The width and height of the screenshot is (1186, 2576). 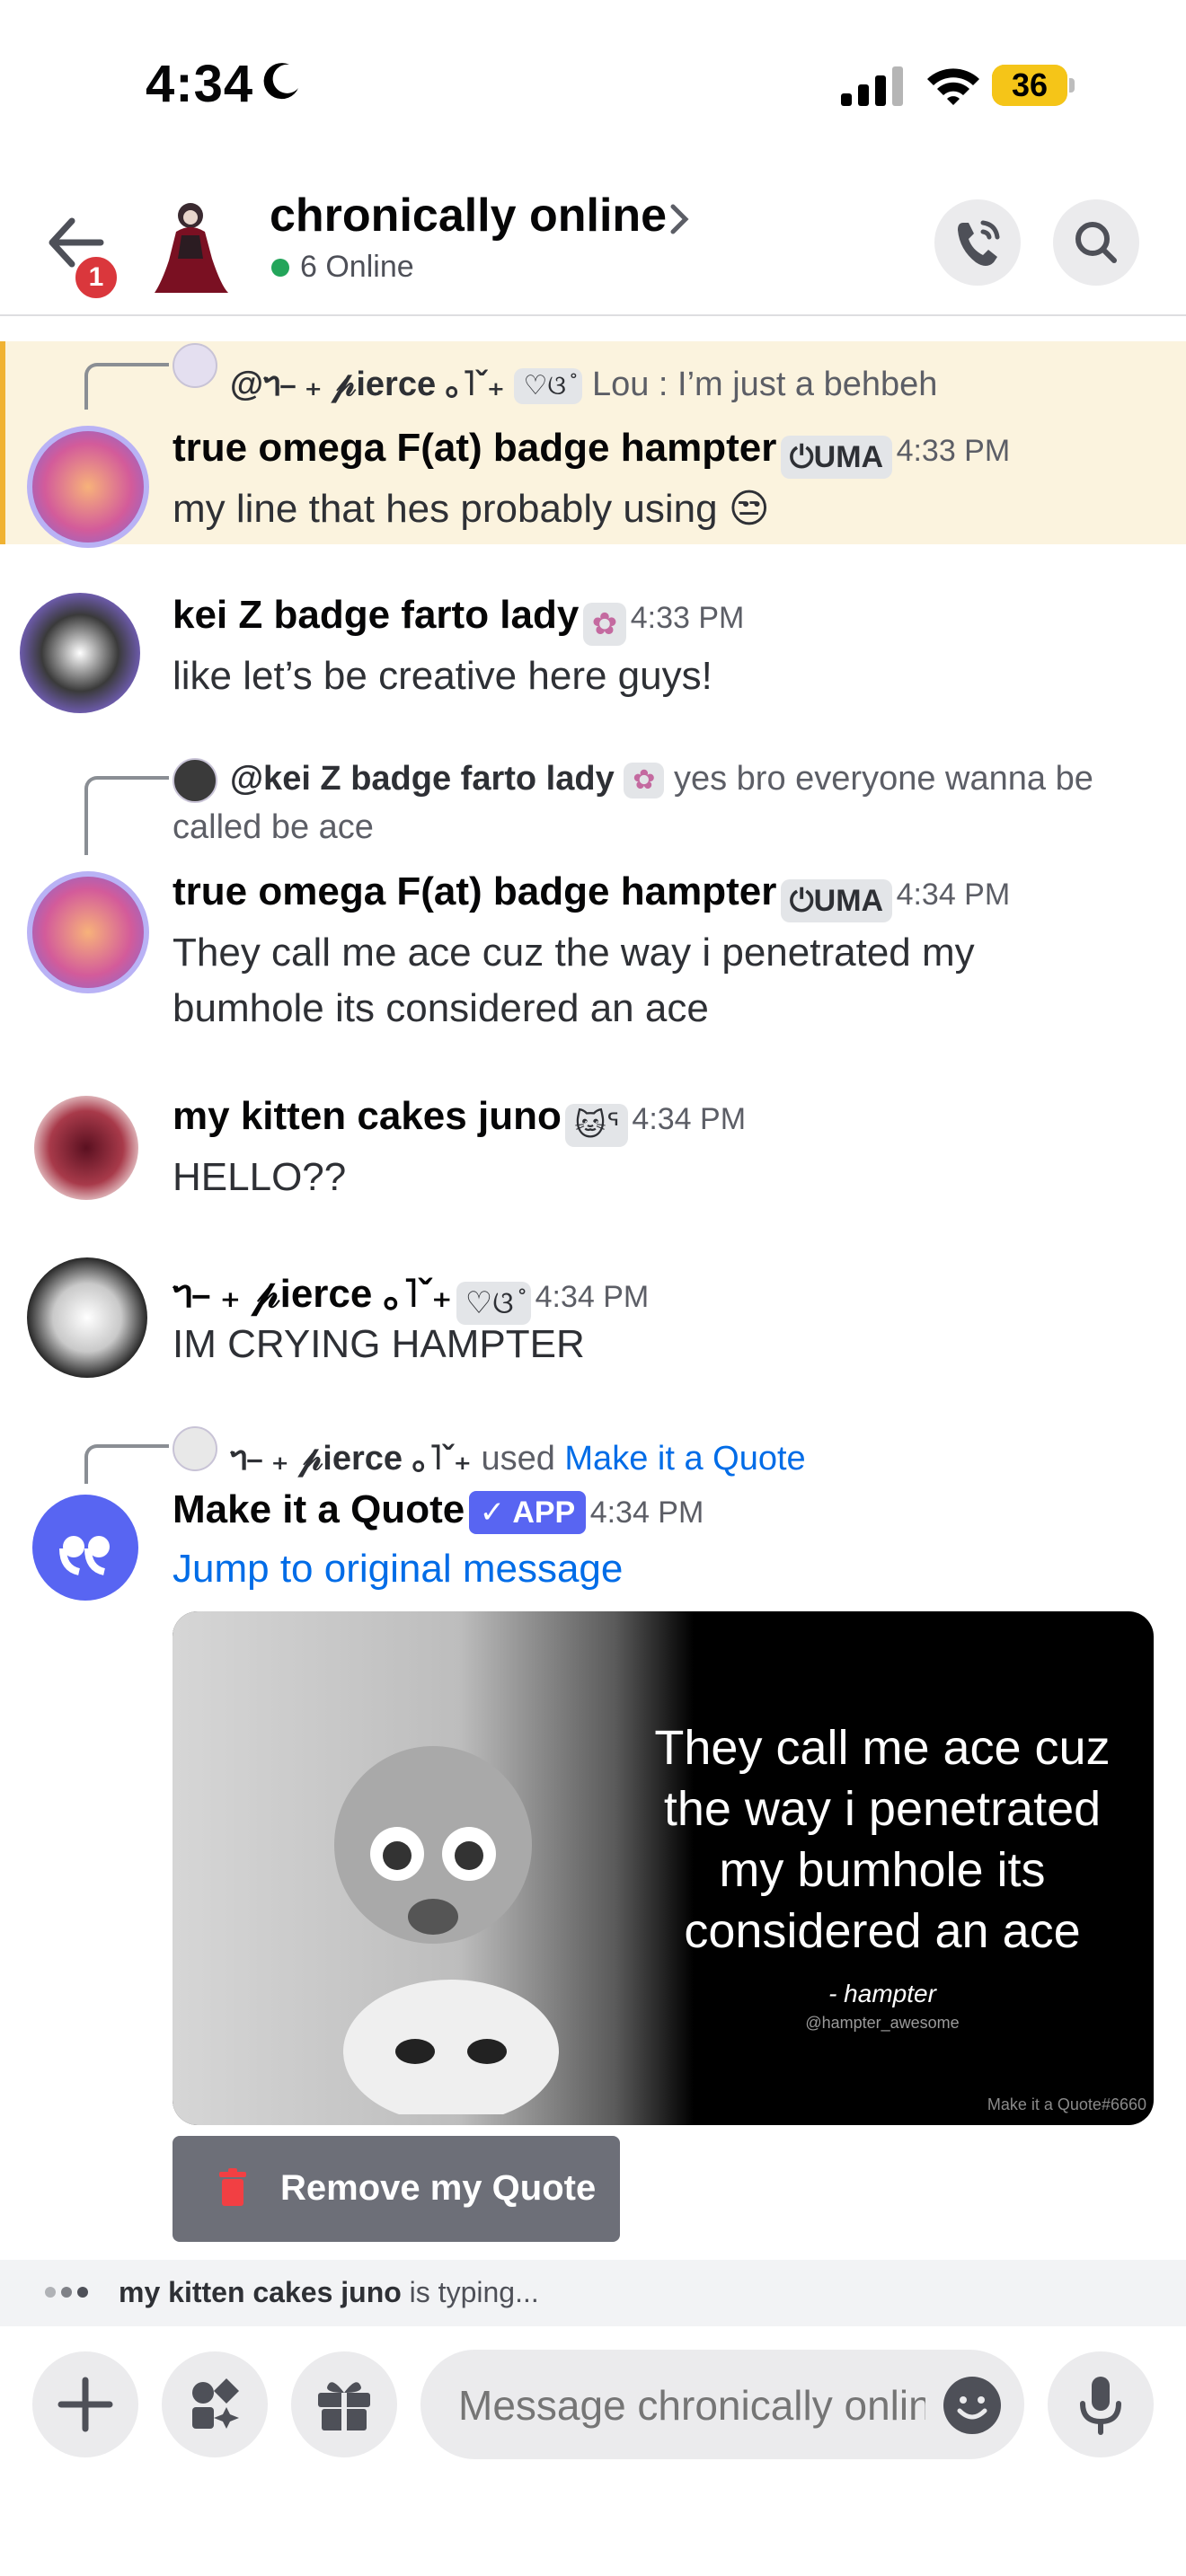 What do you see at coordinates (442, 676) in the screenshot?
I see `message-text: like let’s be creative here guys!` at bounding box center [442, 676].